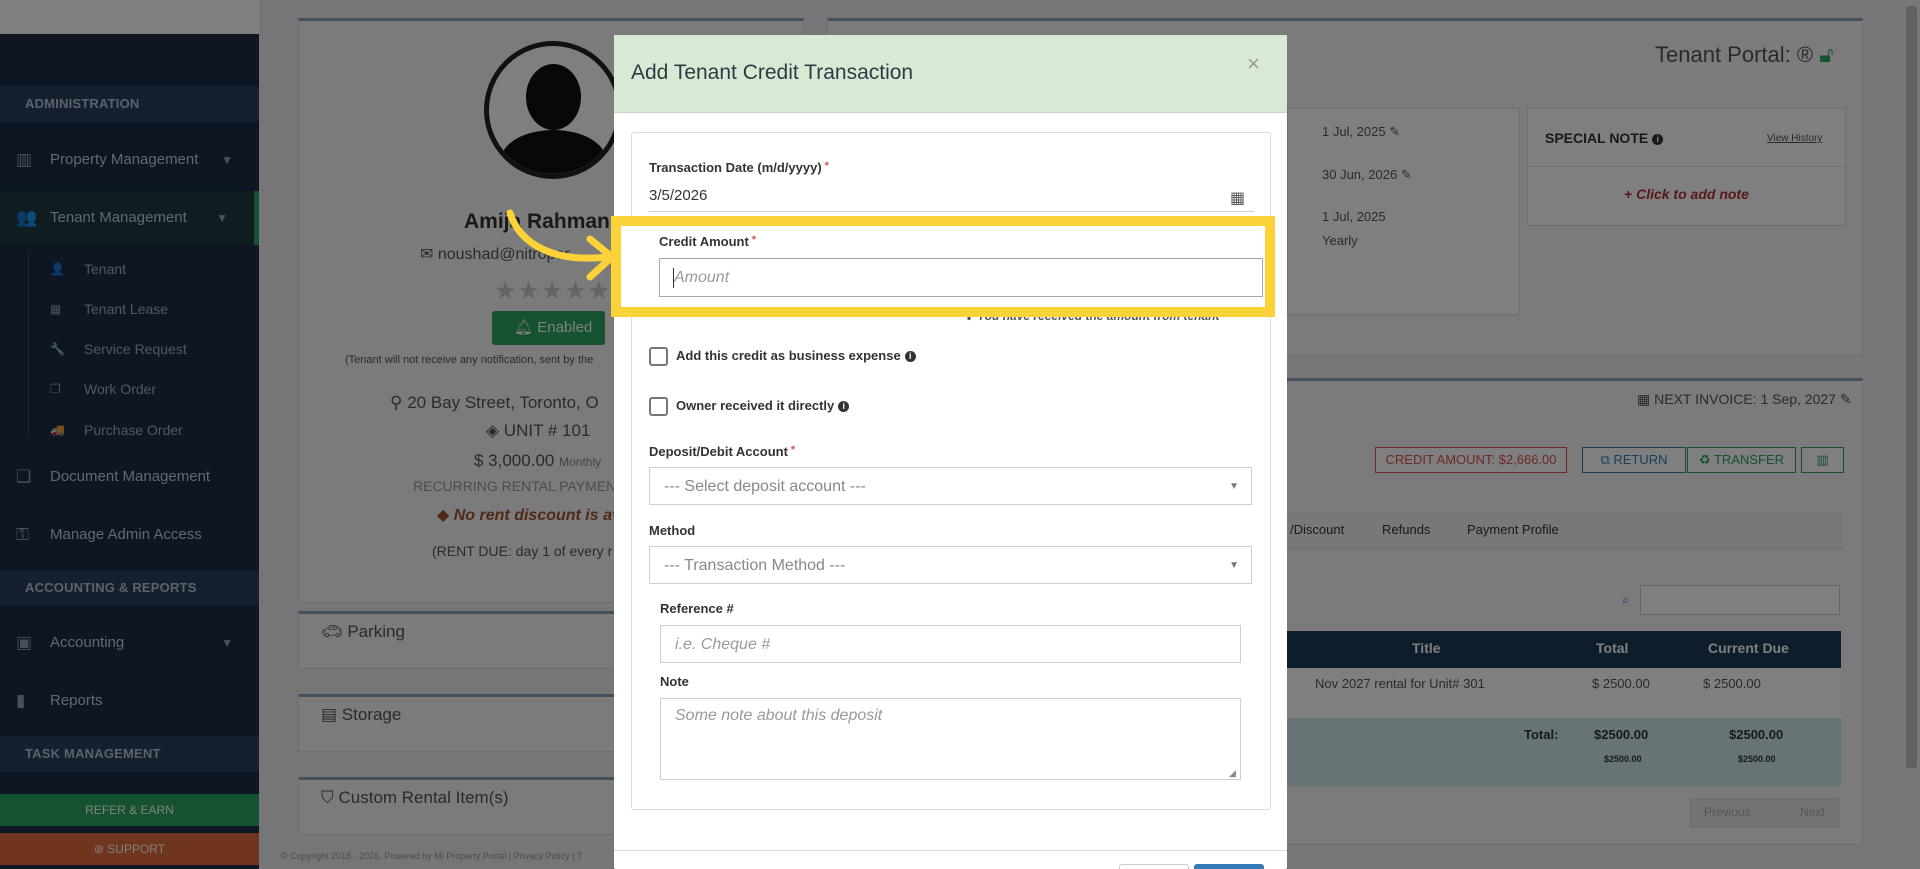 The width and height of the screenshot is (1920, 869). I want to click on pointer-arrow-icon, so click(561, 245).